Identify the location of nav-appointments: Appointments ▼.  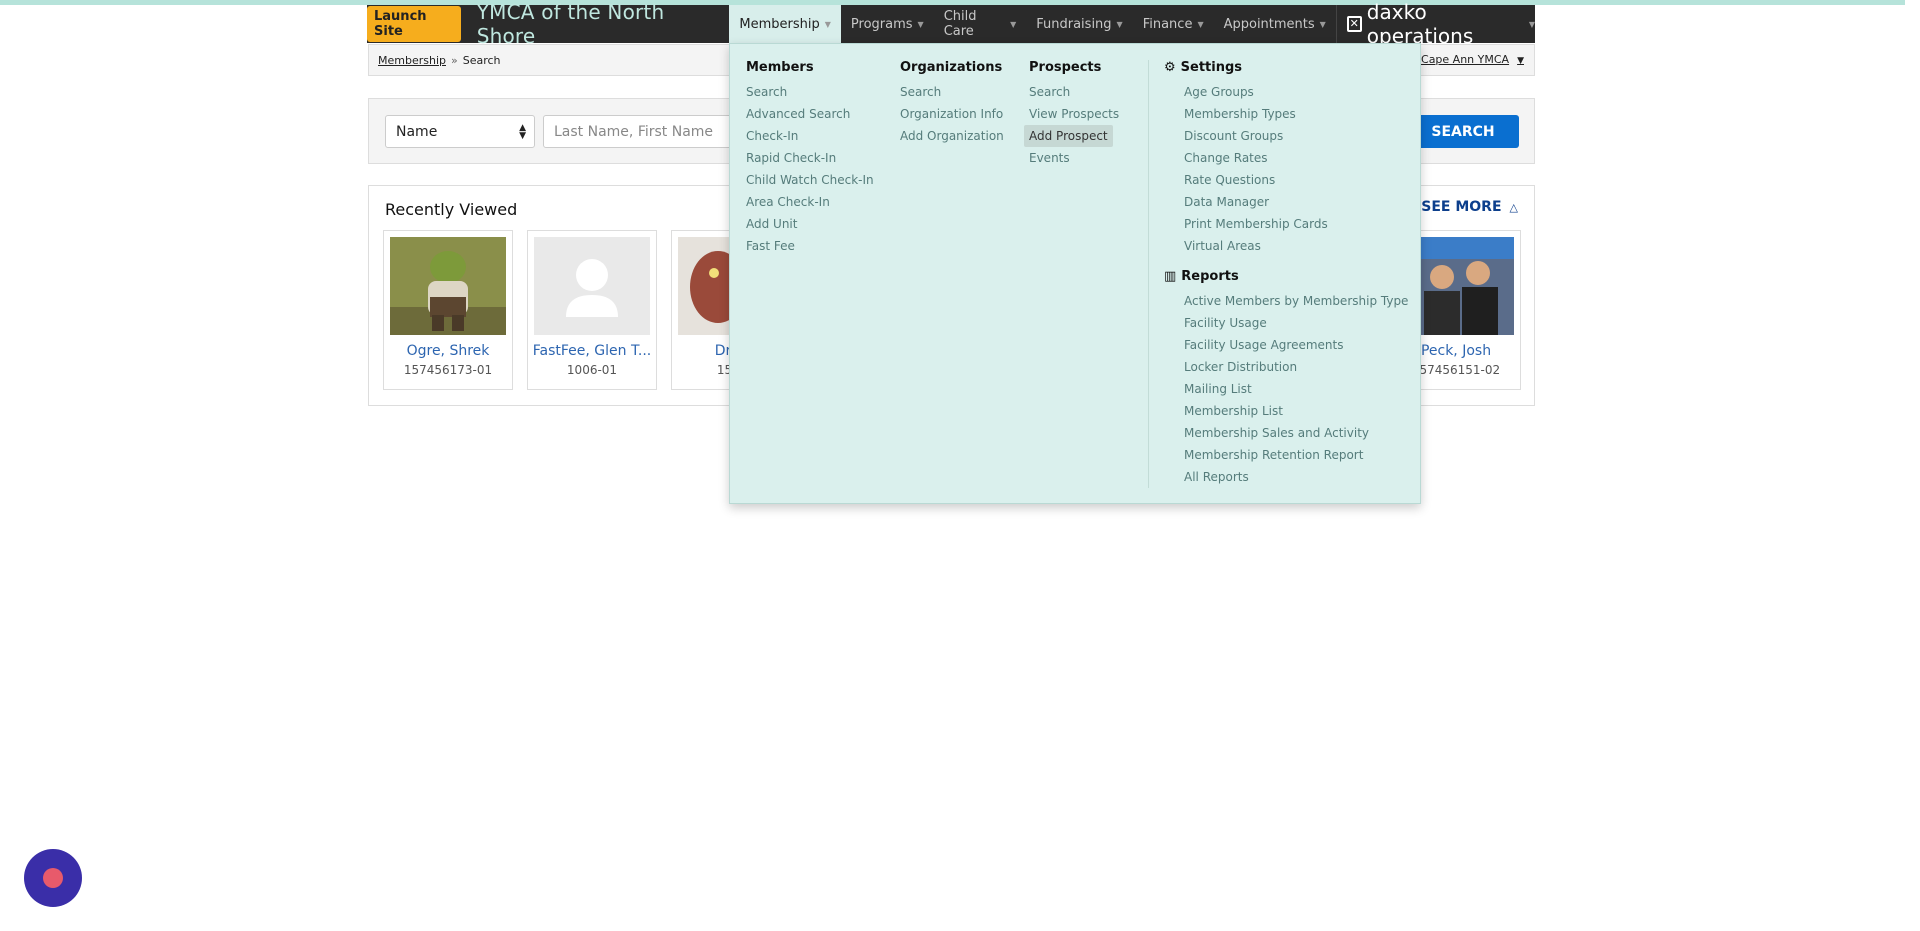
(1275, 24).